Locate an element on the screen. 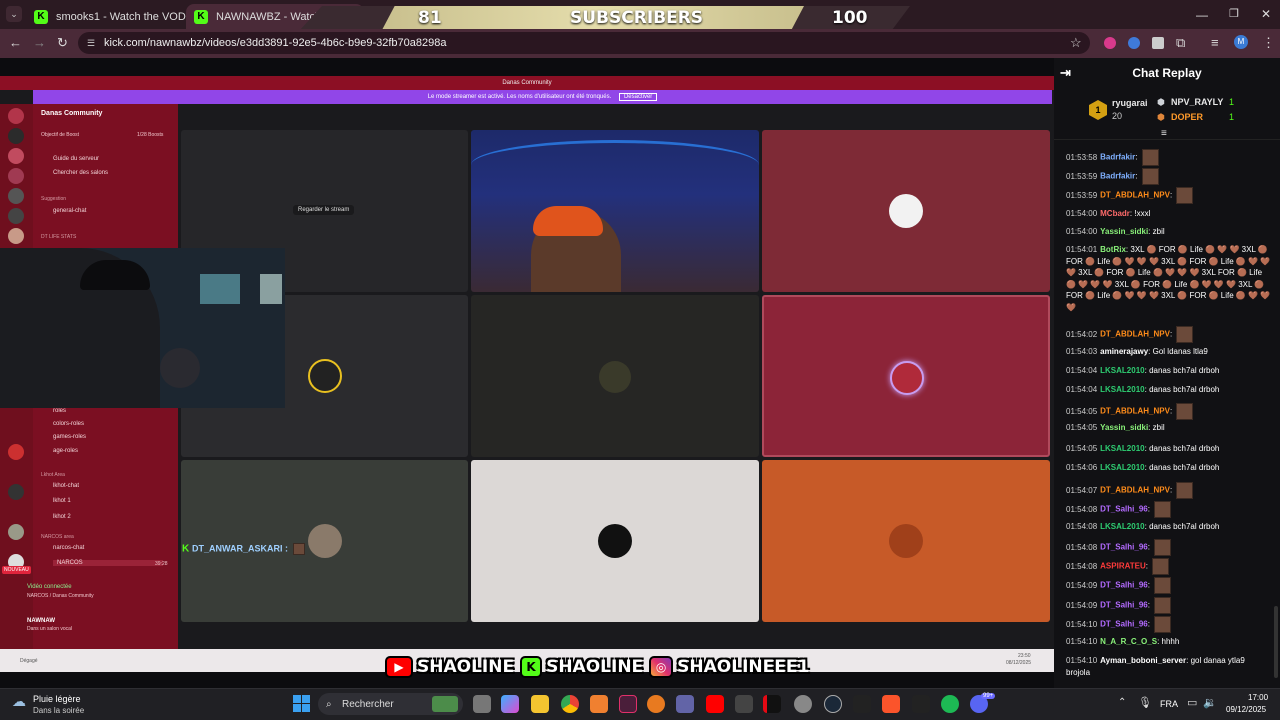 The width and height of the screenshot is (1280, 720). reload-icon: ↻ is located at coordinates (62, 43).